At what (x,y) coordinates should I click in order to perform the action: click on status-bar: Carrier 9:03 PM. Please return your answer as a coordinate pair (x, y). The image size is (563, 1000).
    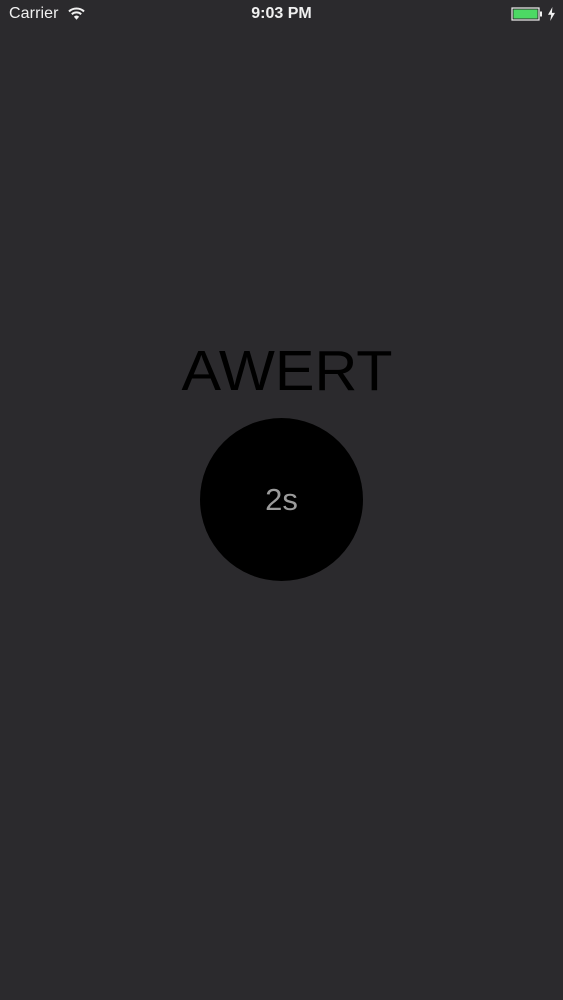
    Looking at the image, I should click on (281, 15).